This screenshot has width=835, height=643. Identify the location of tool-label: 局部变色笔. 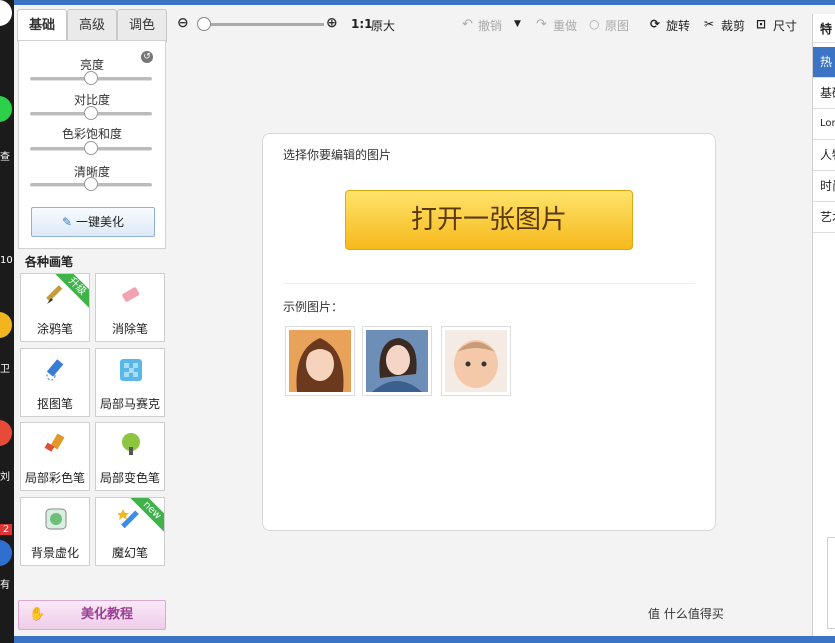
(129, 478).